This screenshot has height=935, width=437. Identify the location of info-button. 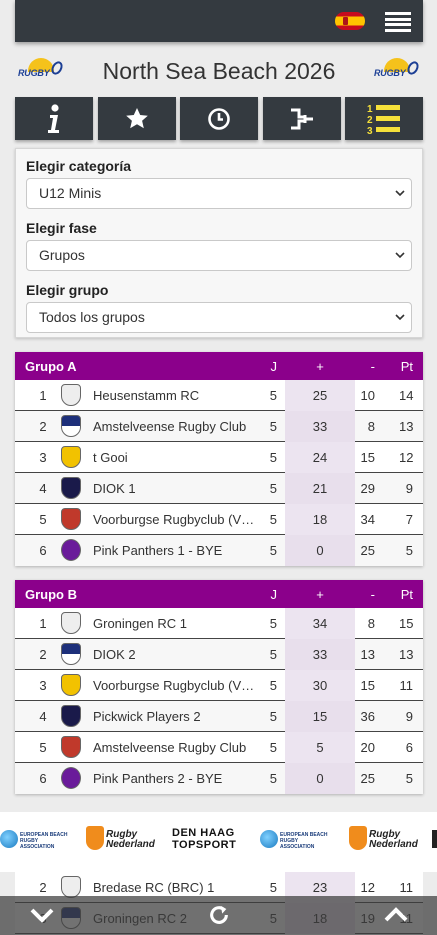
(54, 118).